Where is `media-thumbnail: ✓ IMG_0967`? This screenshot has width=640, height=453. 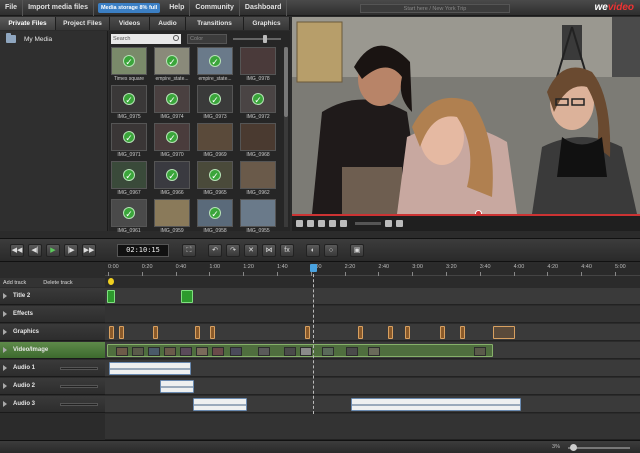 media-thumbnail: ✓ IMG_0967 is located at coordinates (129, 179).